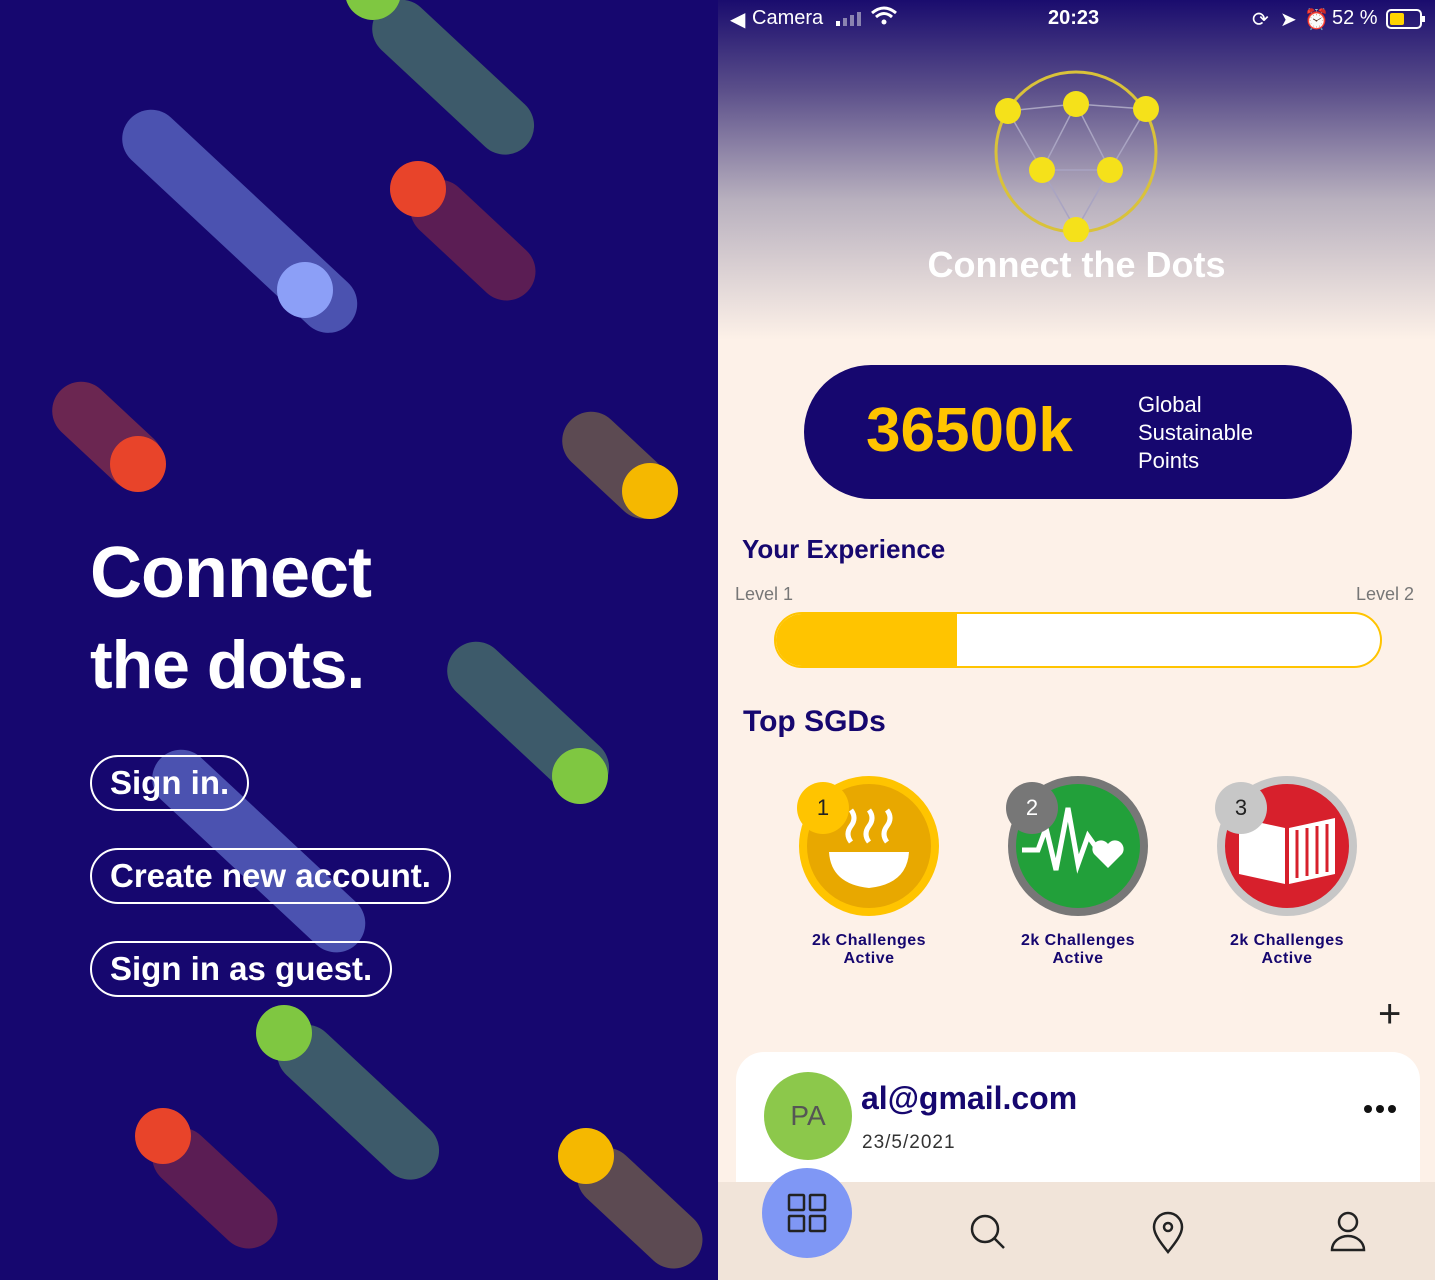  What do you see at coordinates (231, 619) in the screenshot?
I see `splash-headline: Connect the dots.` at bounding box center [231, 619].